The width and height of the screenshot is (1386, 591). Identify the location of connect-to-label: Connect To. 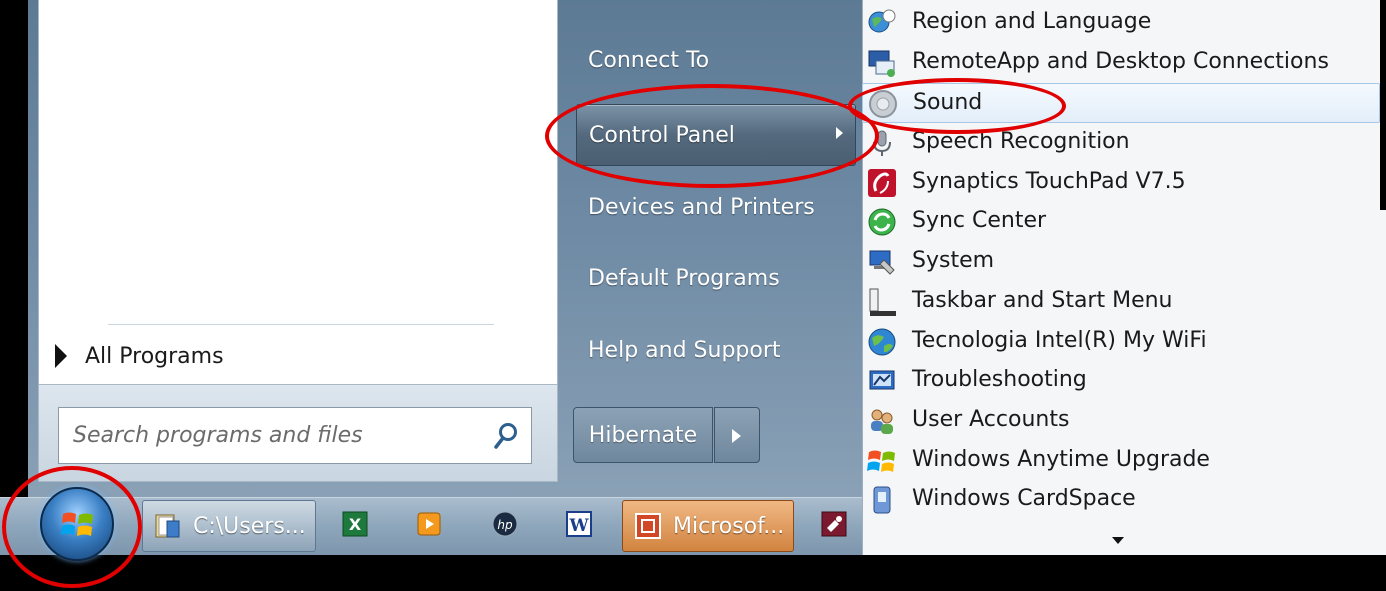
(649, 60).